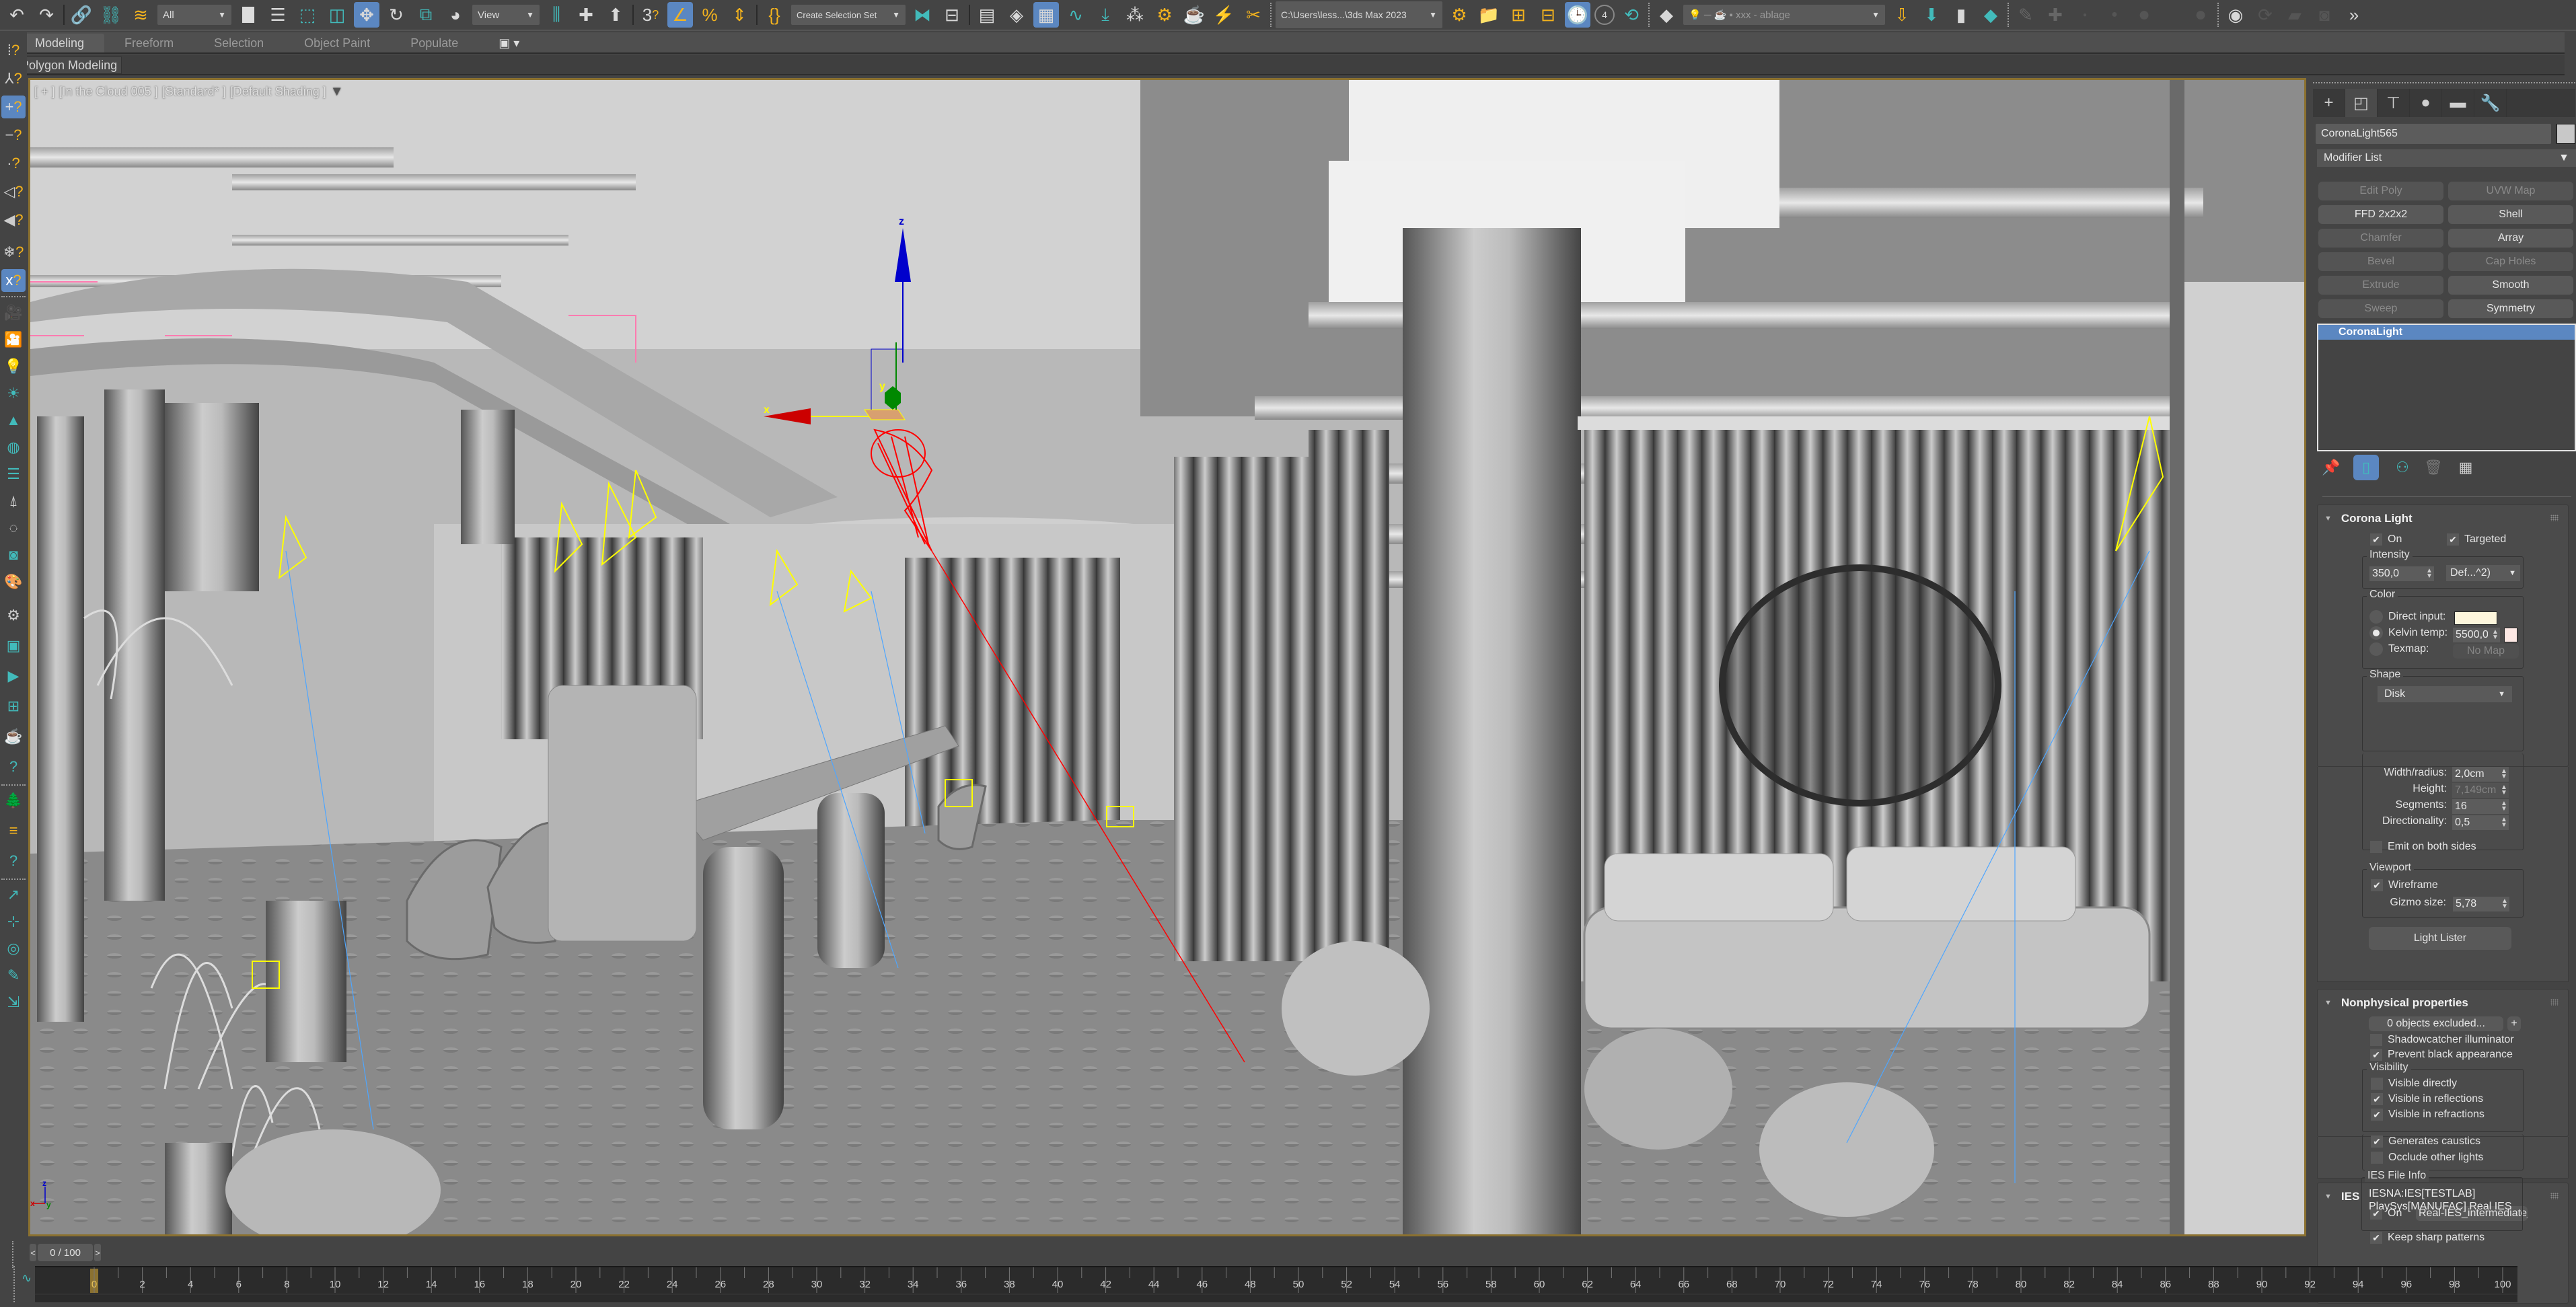  I want to click on select-manipulate-icon: ✚, so click(586, 15).